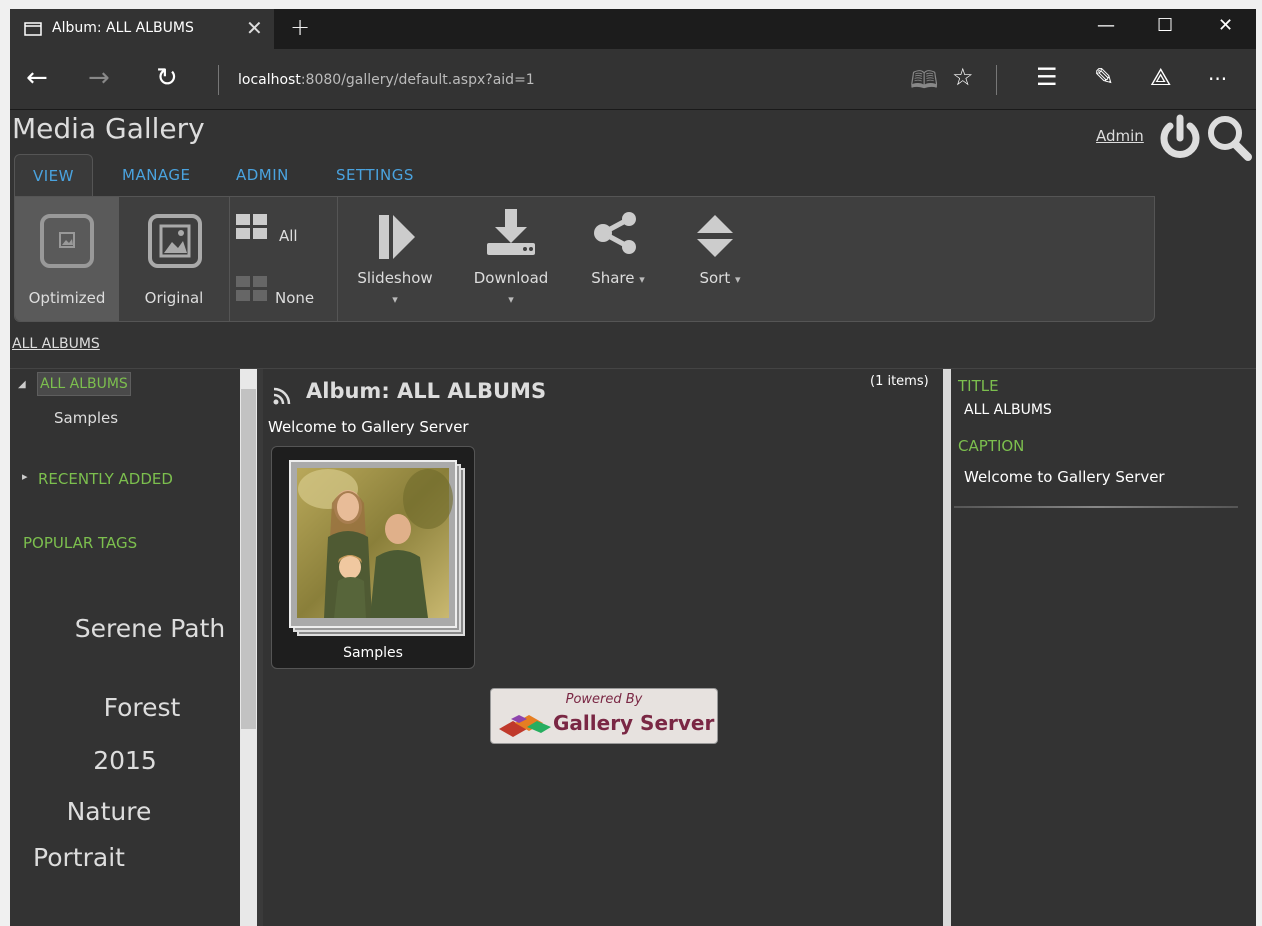 The height and width of the screenshot is (926, 1262). I want to click on tab-page-icon, so click(33, 29).